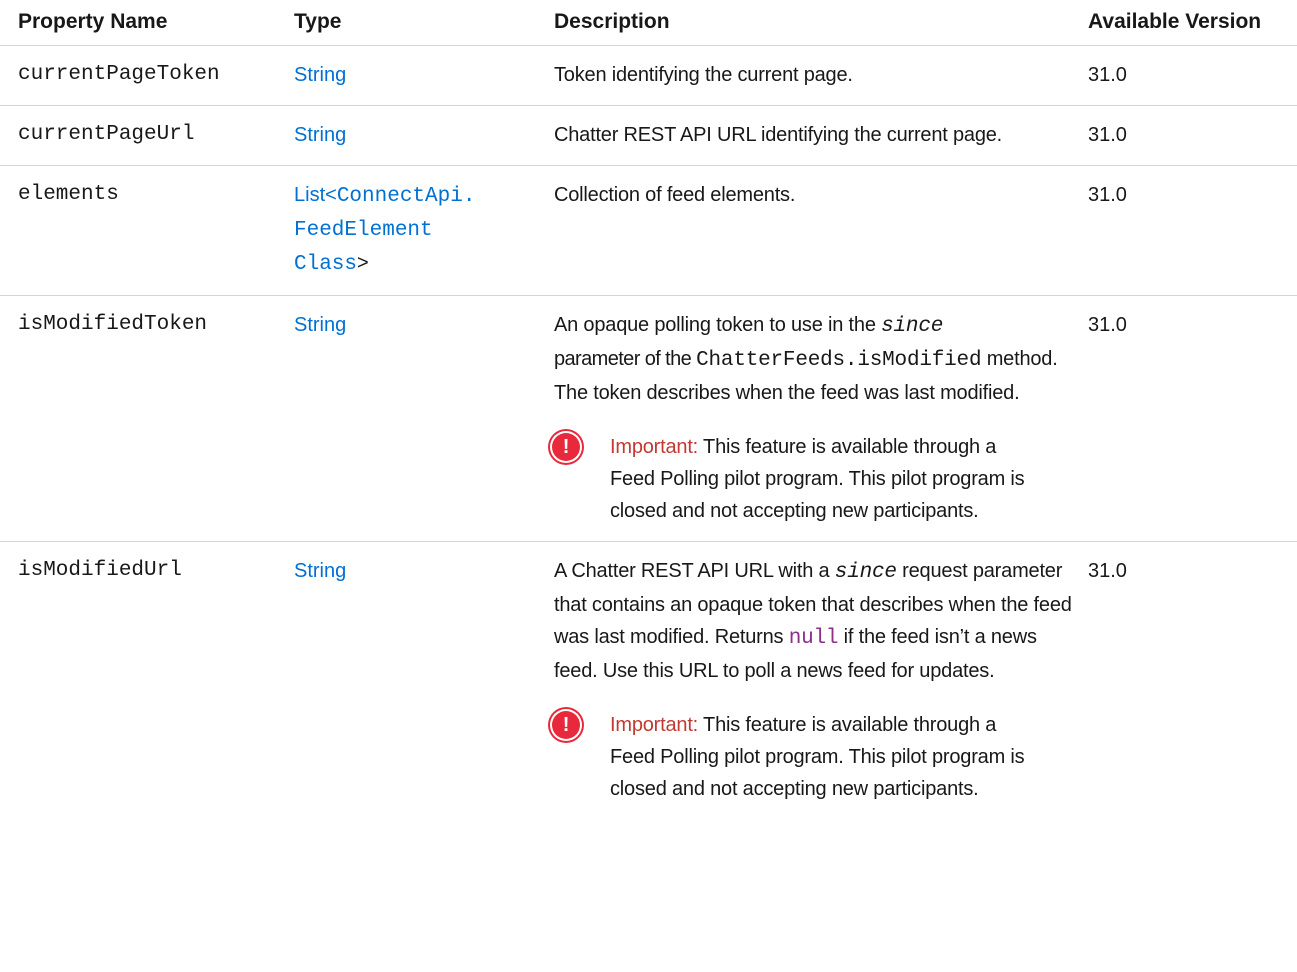 Image resolution: width=1297 pixels, height=972 pixels. What do you see at coordinates (363, 230) in the screenshot?
I see `type-link-feedelement: FeedElement` at bounding box center [363, 230].